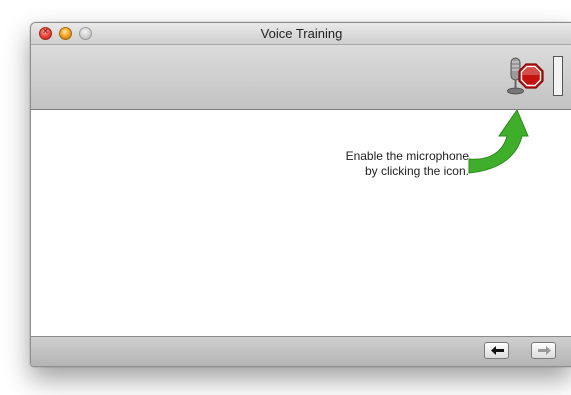 The height and width of the screenshot is (395, 571). I want to click on arrow-left-icon, so click(497, 350).